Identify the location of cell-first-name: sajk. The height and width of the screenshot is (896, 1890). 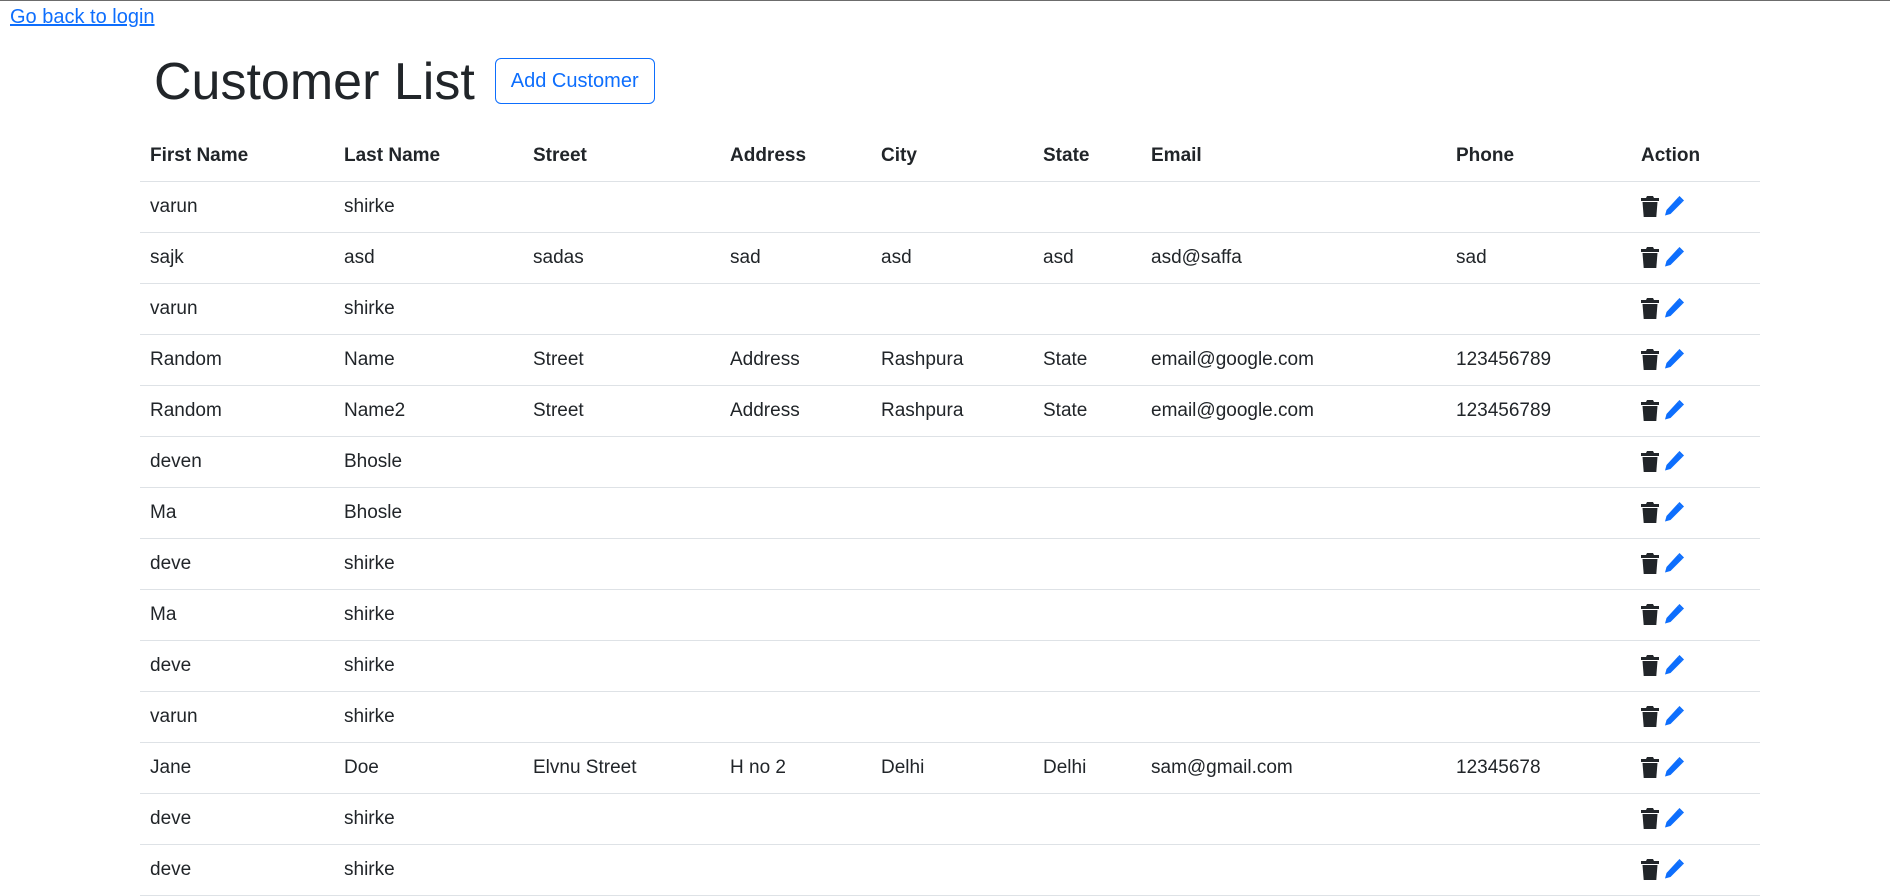
(237, 258).